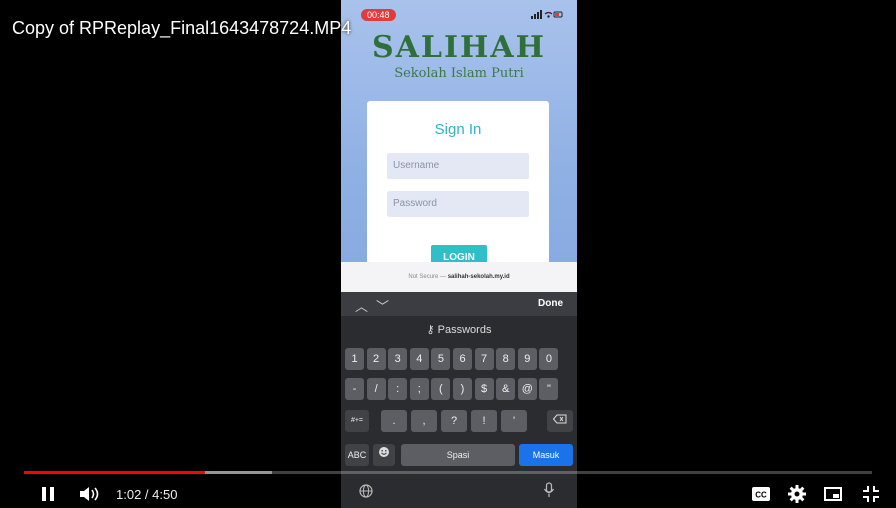 This screenshot has width=896, height=508. I want to click on abc-key: ABC, so click(357, 455).